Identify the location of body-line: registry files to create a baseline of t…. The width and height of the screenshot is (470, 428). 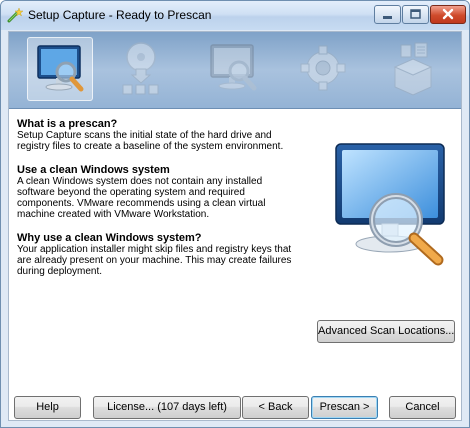
(150, 146).